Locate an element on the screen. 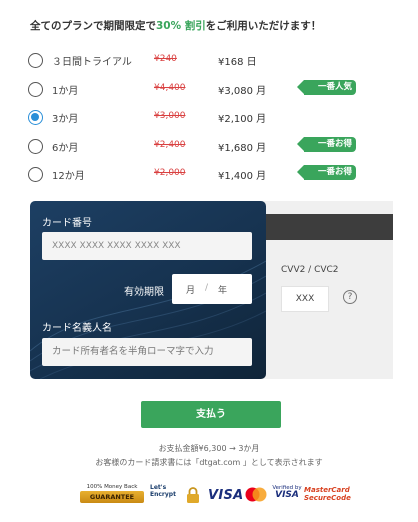 The height and width of the screenshot is (522, 418). cvv-input: XXX is located at coordinates (305, 299).